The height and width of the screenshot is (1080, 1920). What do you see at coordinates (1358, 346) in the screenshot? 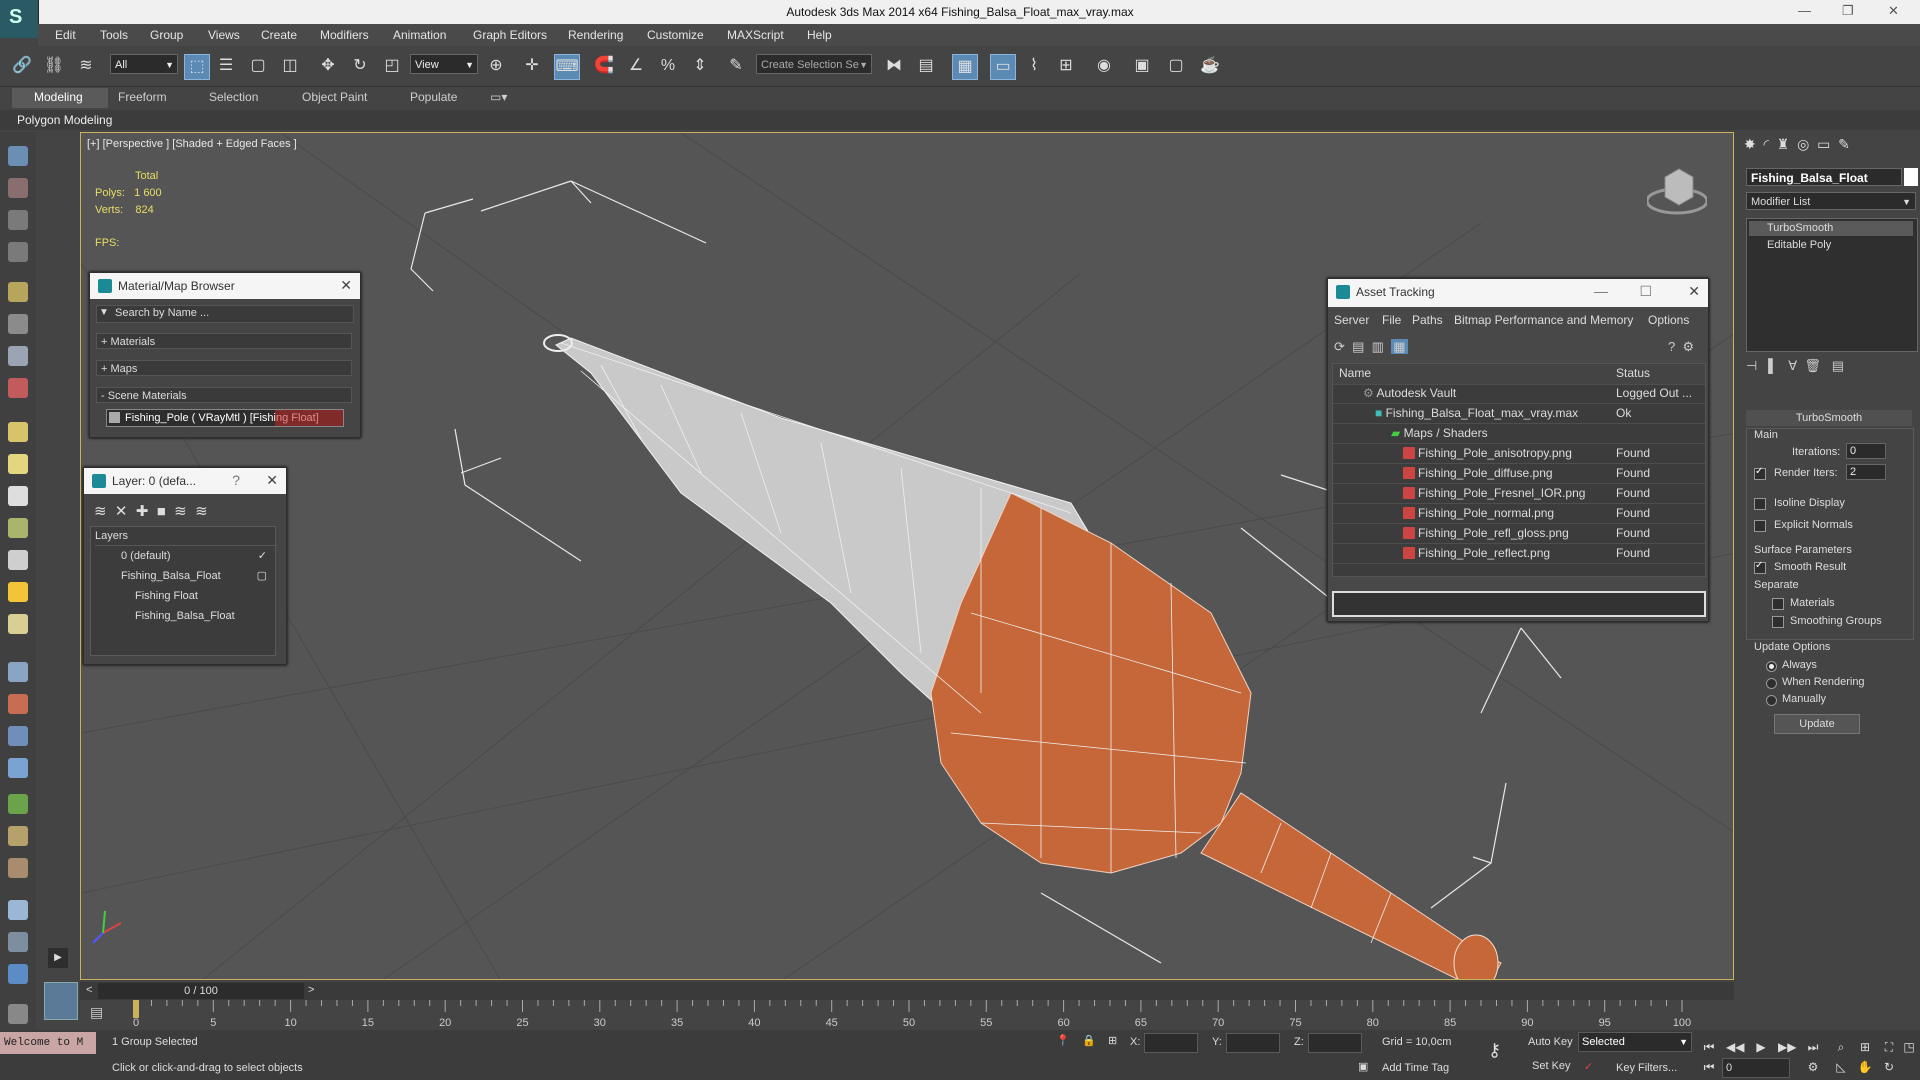
I see `list-view-icon: ▤` at bounding box center [1358, 346].